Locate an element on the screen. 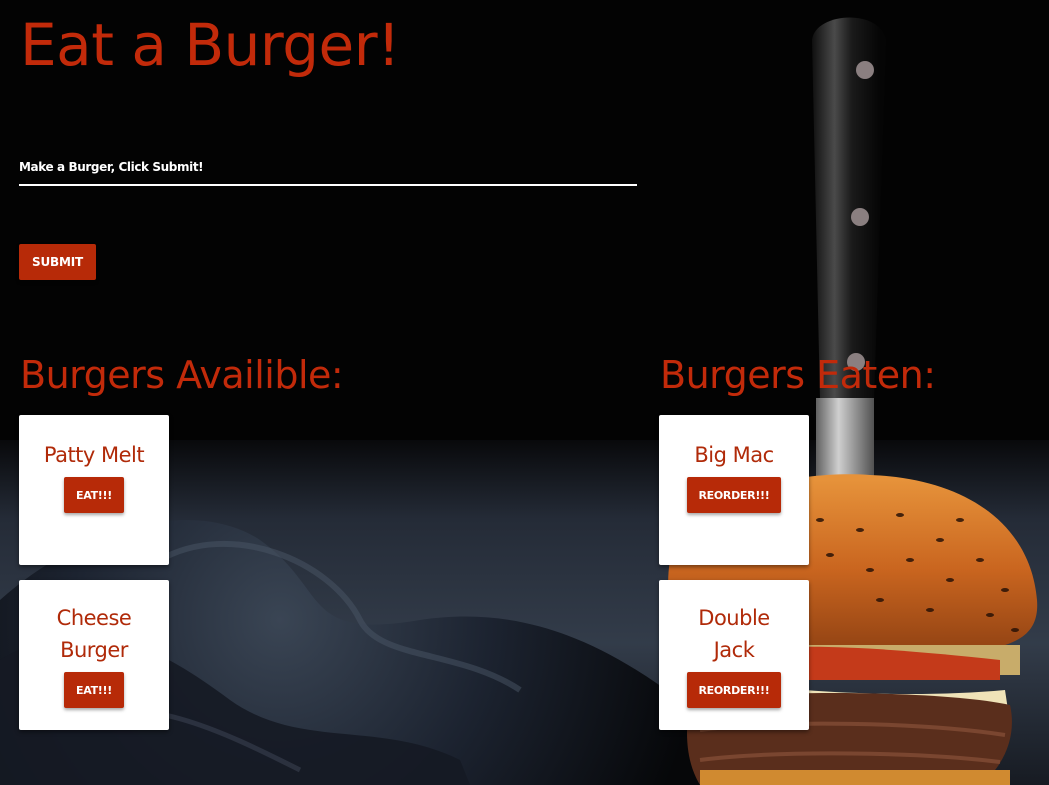 The height and width of the screenshot is (785, 1049). burger-name: Double Jack is located at coordinates (734, 634).